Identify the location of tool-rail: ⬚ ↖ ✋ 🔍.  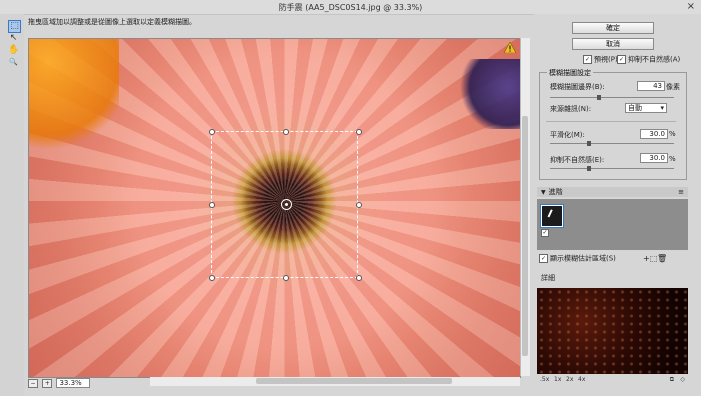
(12, 205).